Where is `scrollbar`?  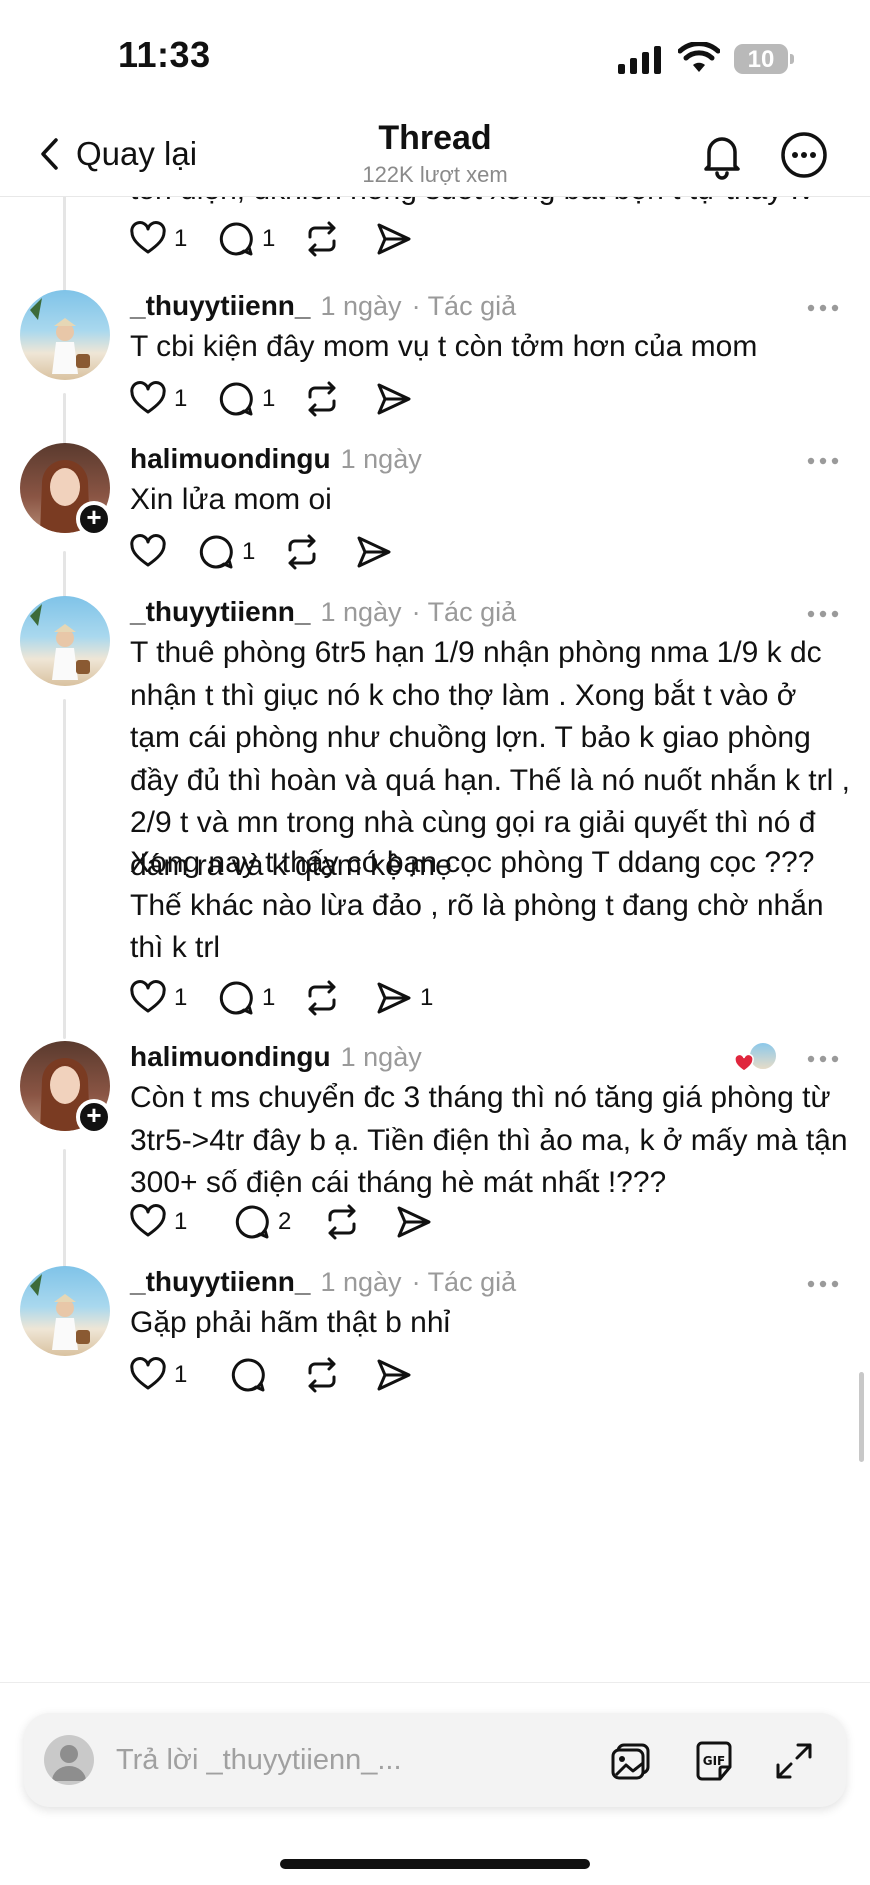
scrollbar is located at coordinates (861, 1417).